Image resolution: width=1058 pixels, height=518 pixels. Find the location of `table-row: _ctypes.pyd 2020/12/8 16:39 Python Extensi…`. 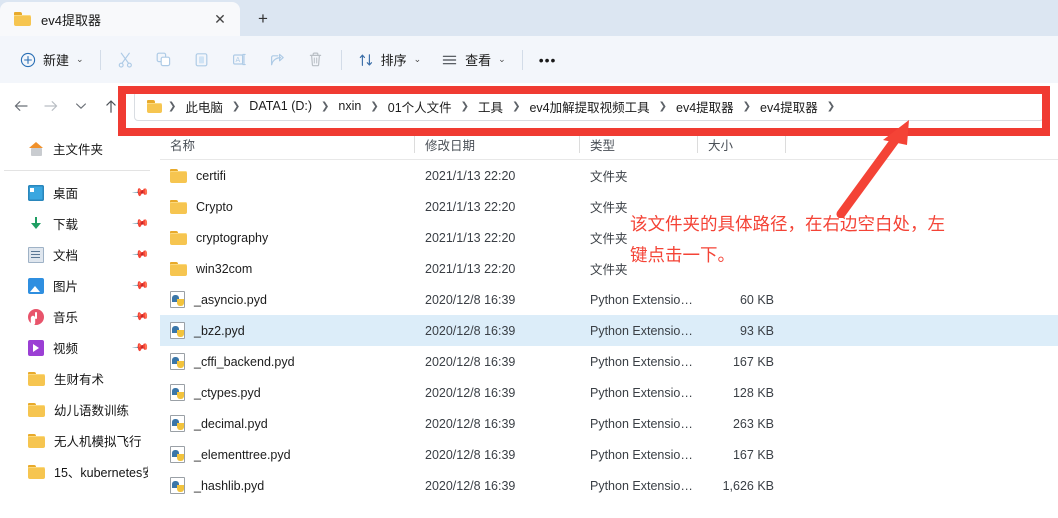

table-row: _ctypes.pyd 2020/12/8 16:39 Python Extensi… is located at coordinates (609, 392).